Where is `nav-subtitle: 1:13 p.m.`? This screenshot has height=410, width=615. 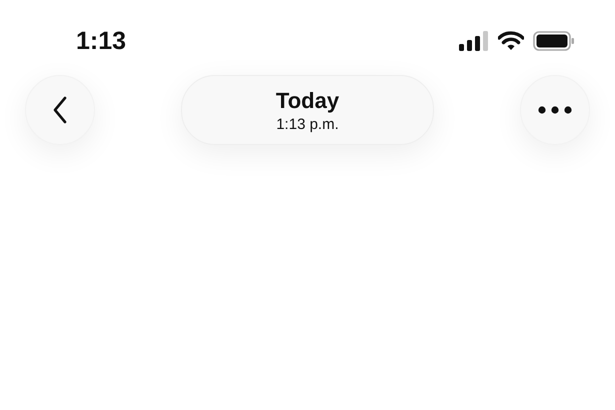
nav-subtitle: 1:13 p.m. is located at coordinates (307, 124).